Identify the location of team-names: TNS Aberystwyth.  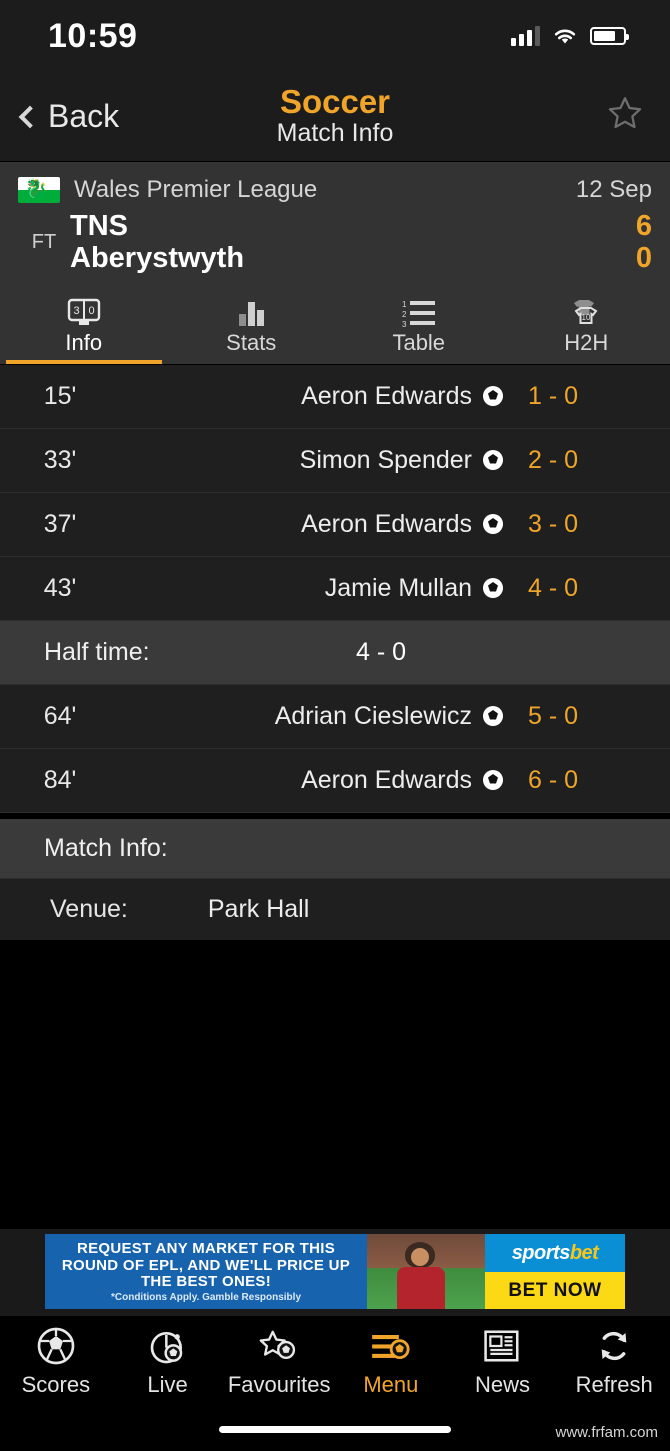
(353, 242).